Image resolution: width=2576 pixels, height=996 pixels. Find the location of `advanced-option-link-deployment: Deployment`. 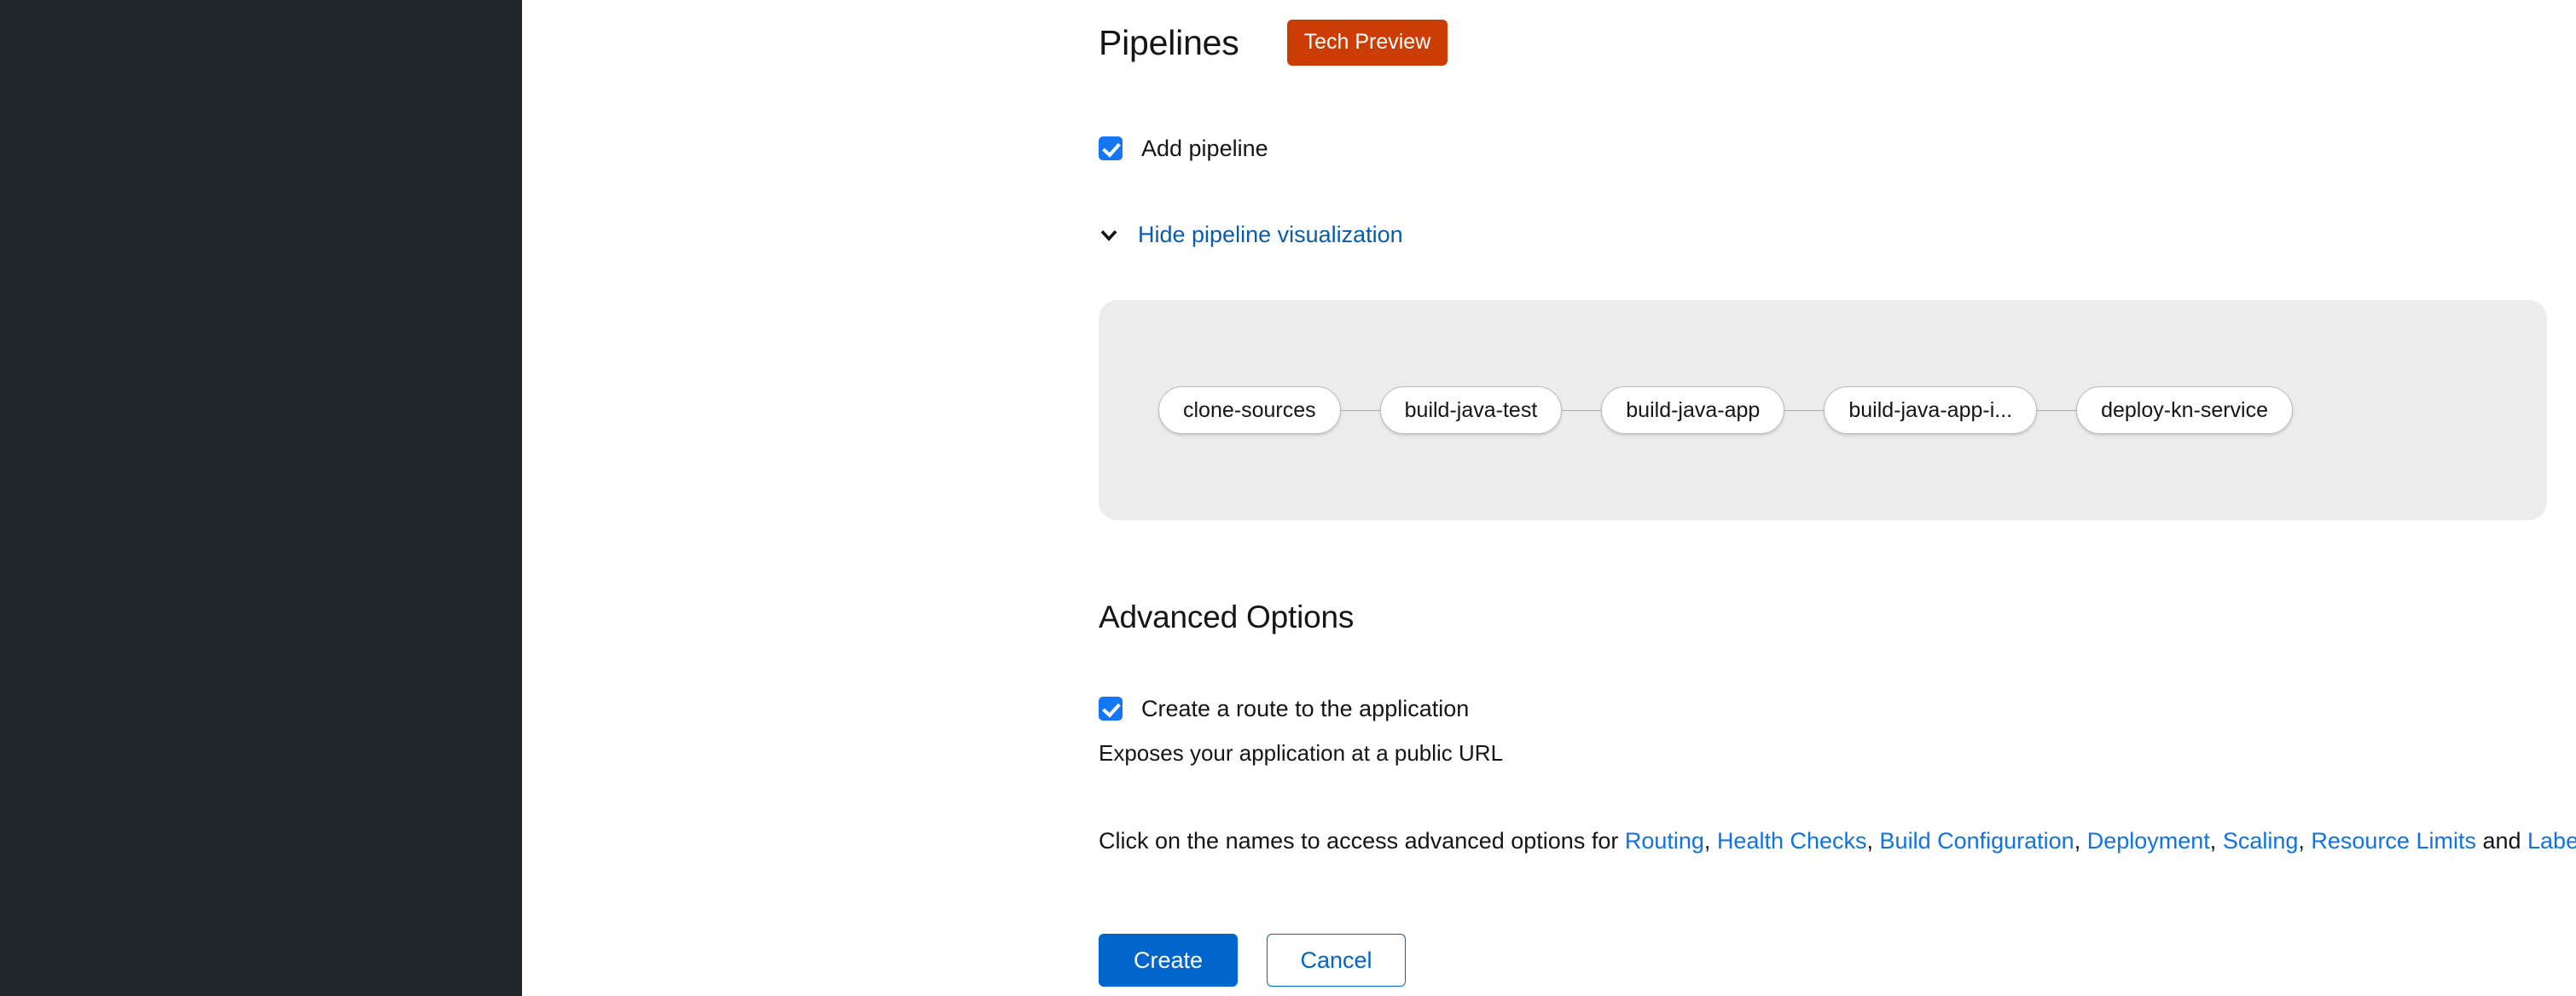

advanced-option-link-deployment: Deployment is located at coordinates (2148, 841).